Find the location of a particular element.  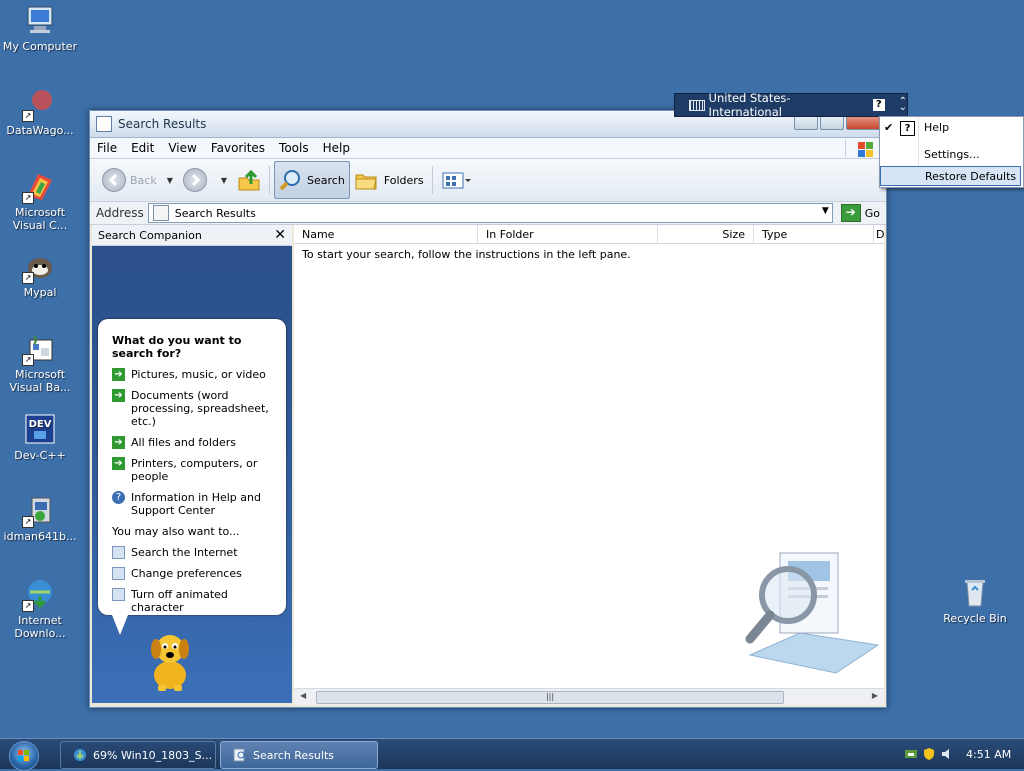

menu-item-label: Restore Defaults is located at coordinates (971, 176).